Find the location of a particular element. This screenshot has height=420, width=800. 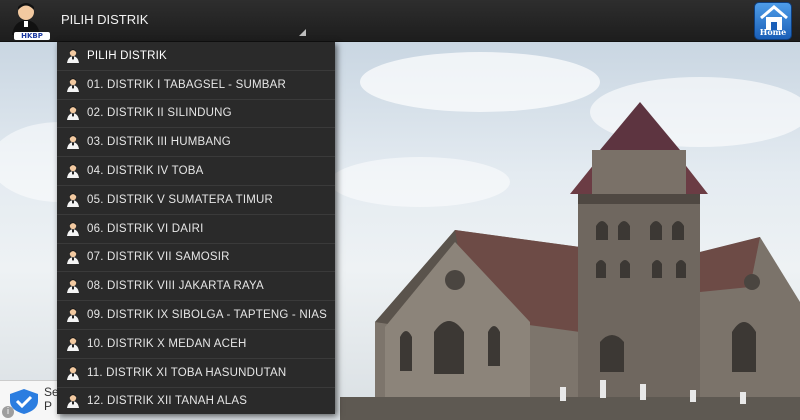

dropdown-item: 04. DISTRIK IV TOBA is located at coordinates (196, 171).